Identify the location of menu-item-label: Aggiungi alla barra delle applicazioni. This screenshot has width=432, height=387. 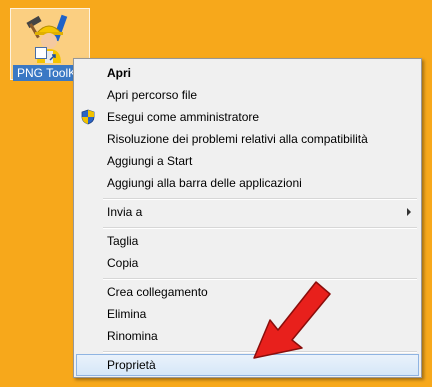
(204, 183).